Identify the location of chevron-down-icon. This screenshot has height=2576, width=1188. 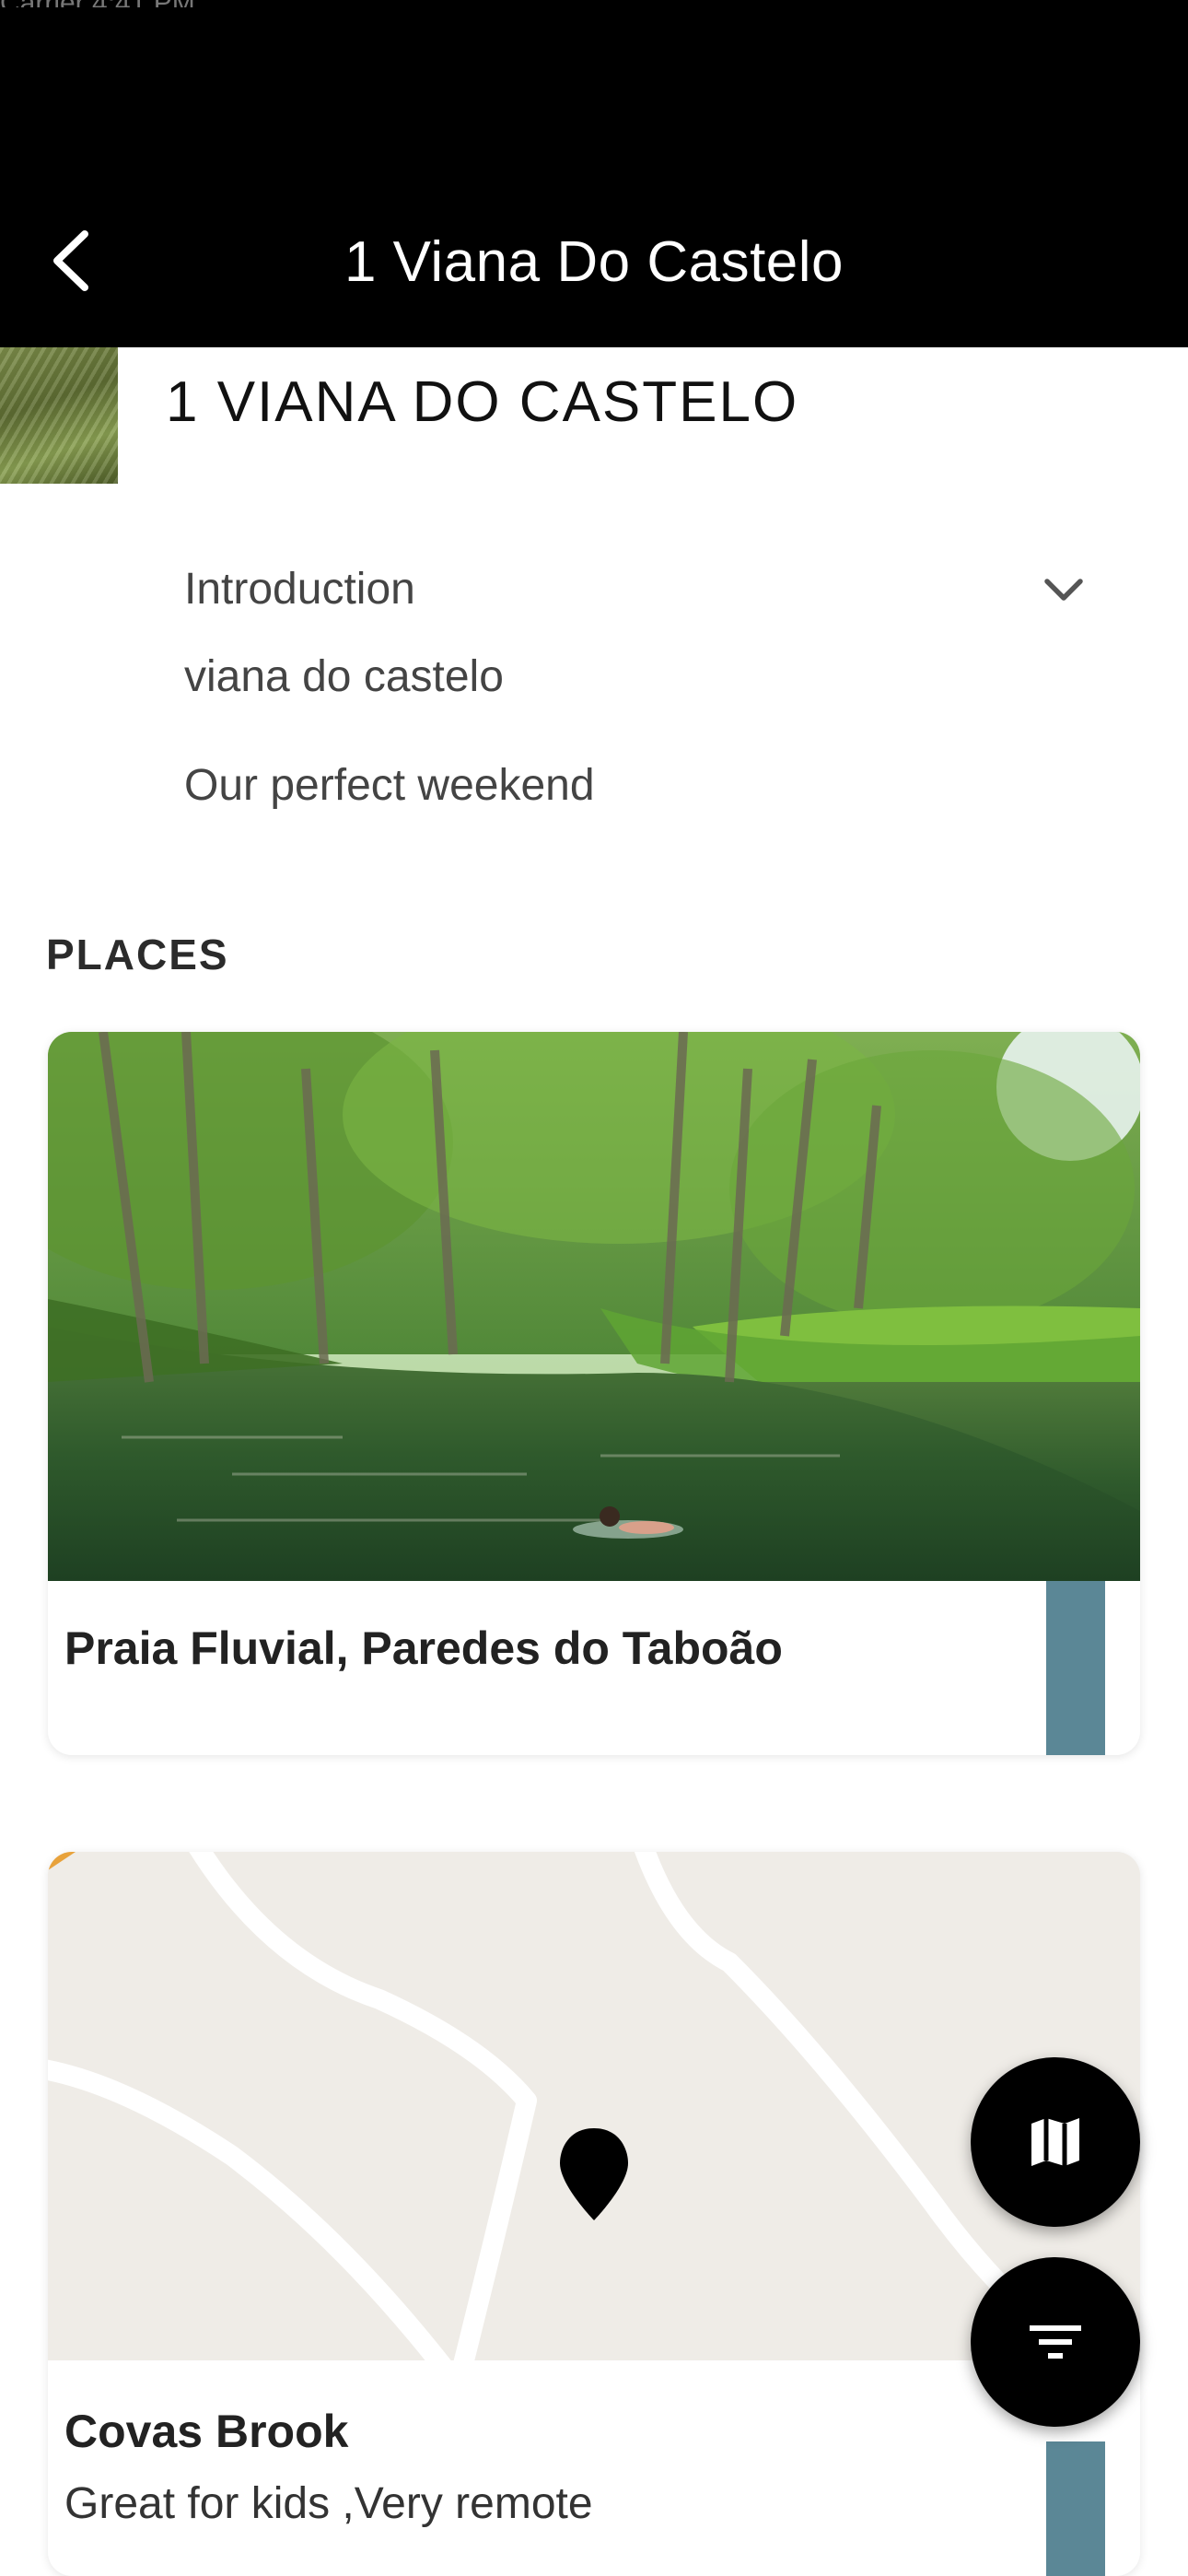
(1064, 589).